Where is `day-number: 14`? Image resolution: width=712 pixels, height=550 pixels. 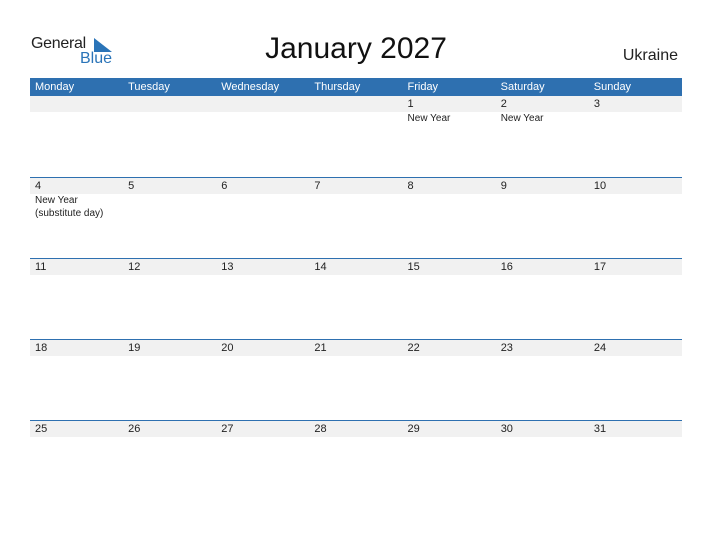
day-number: 14 is located at coordinates (320, 267).